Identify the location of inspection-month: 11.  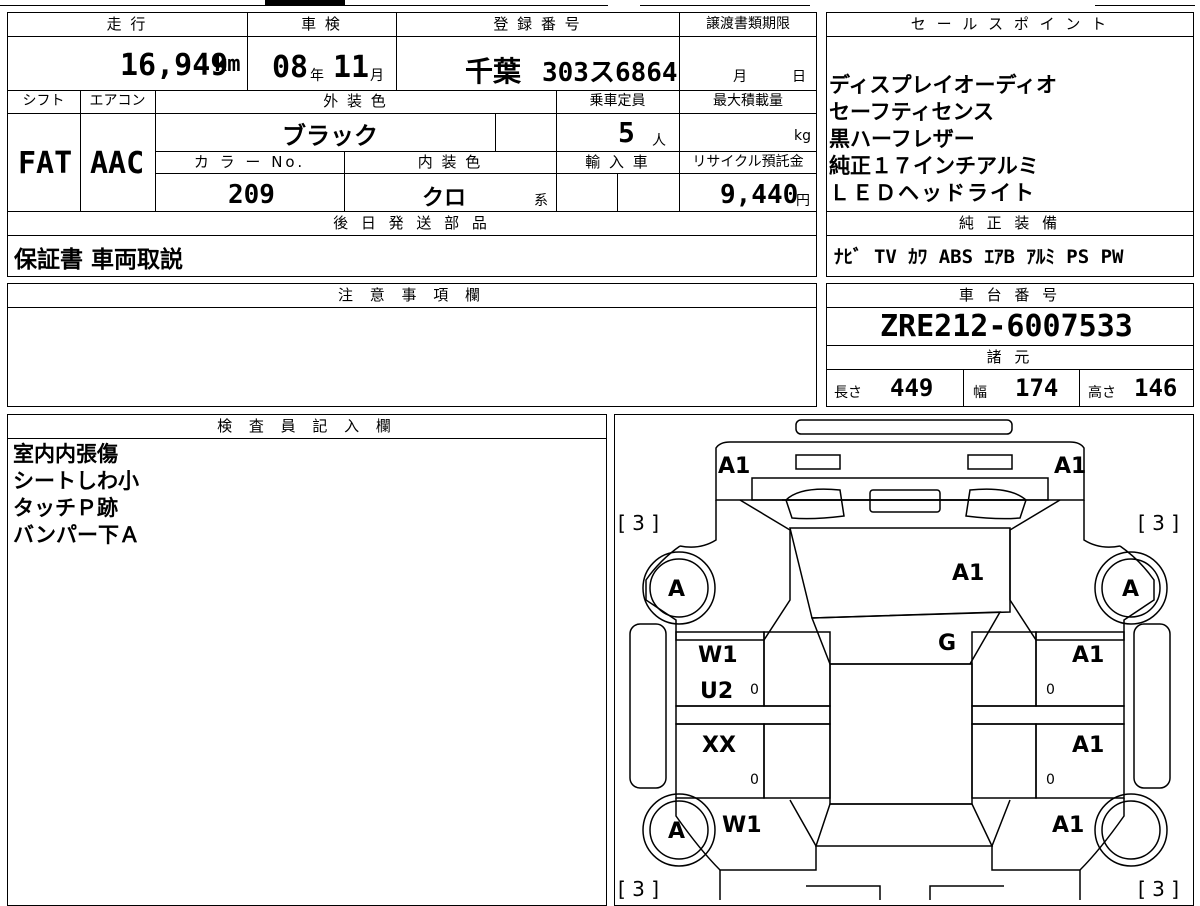
(351, 67).